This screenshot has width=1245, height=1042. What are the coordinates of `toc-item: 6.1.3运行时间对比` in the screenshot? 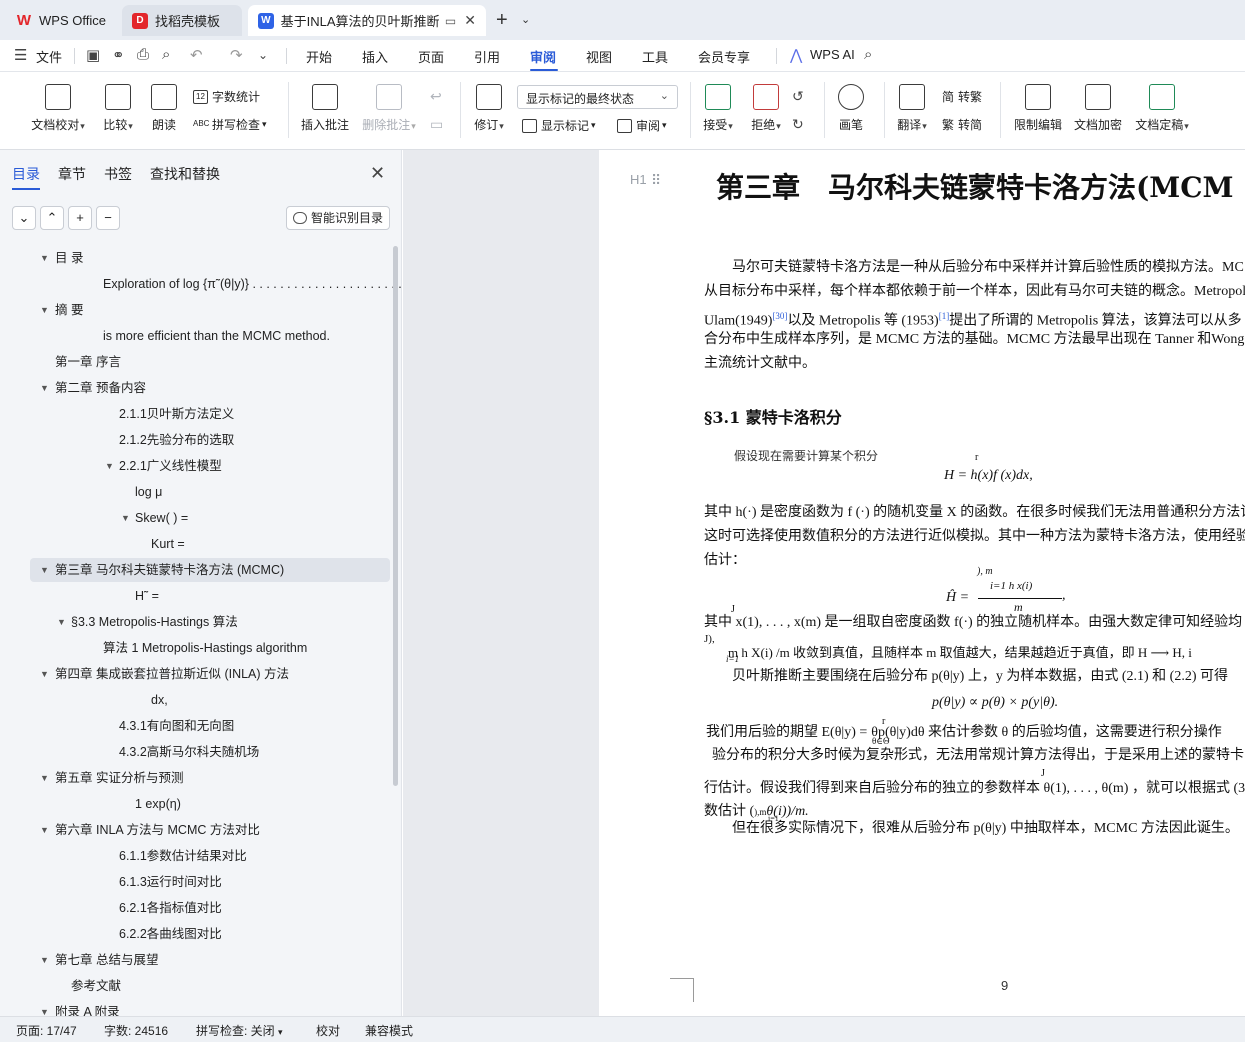 It's located at (201, 882).